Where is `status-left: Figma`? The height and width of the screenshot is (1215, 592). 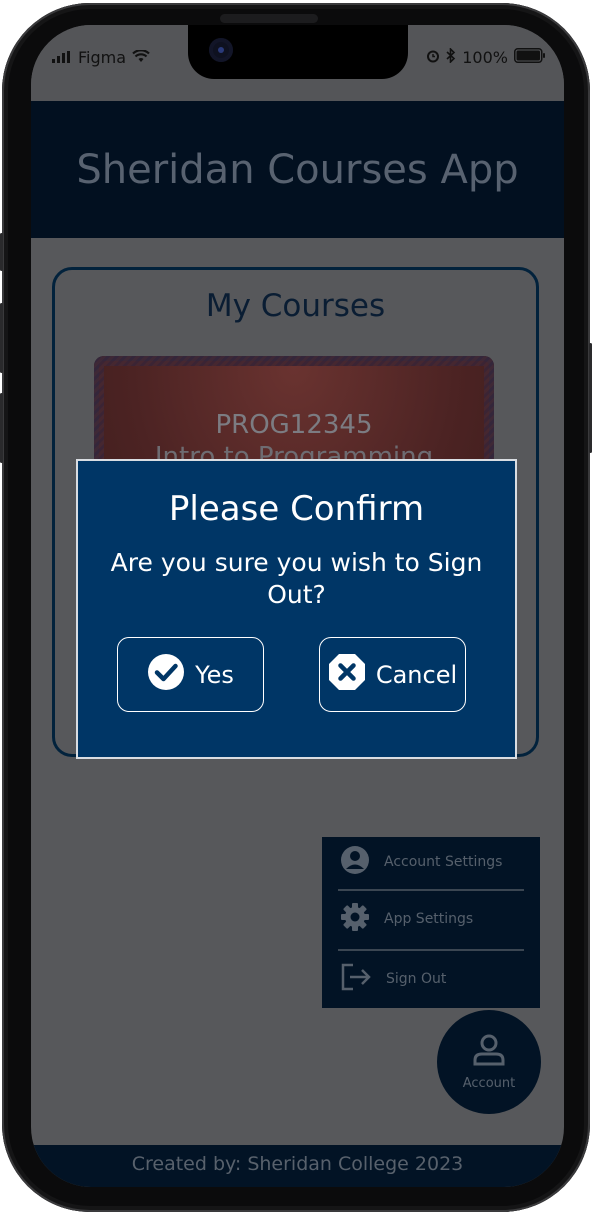
status-left: Figma is located at coordinates (101, 57).